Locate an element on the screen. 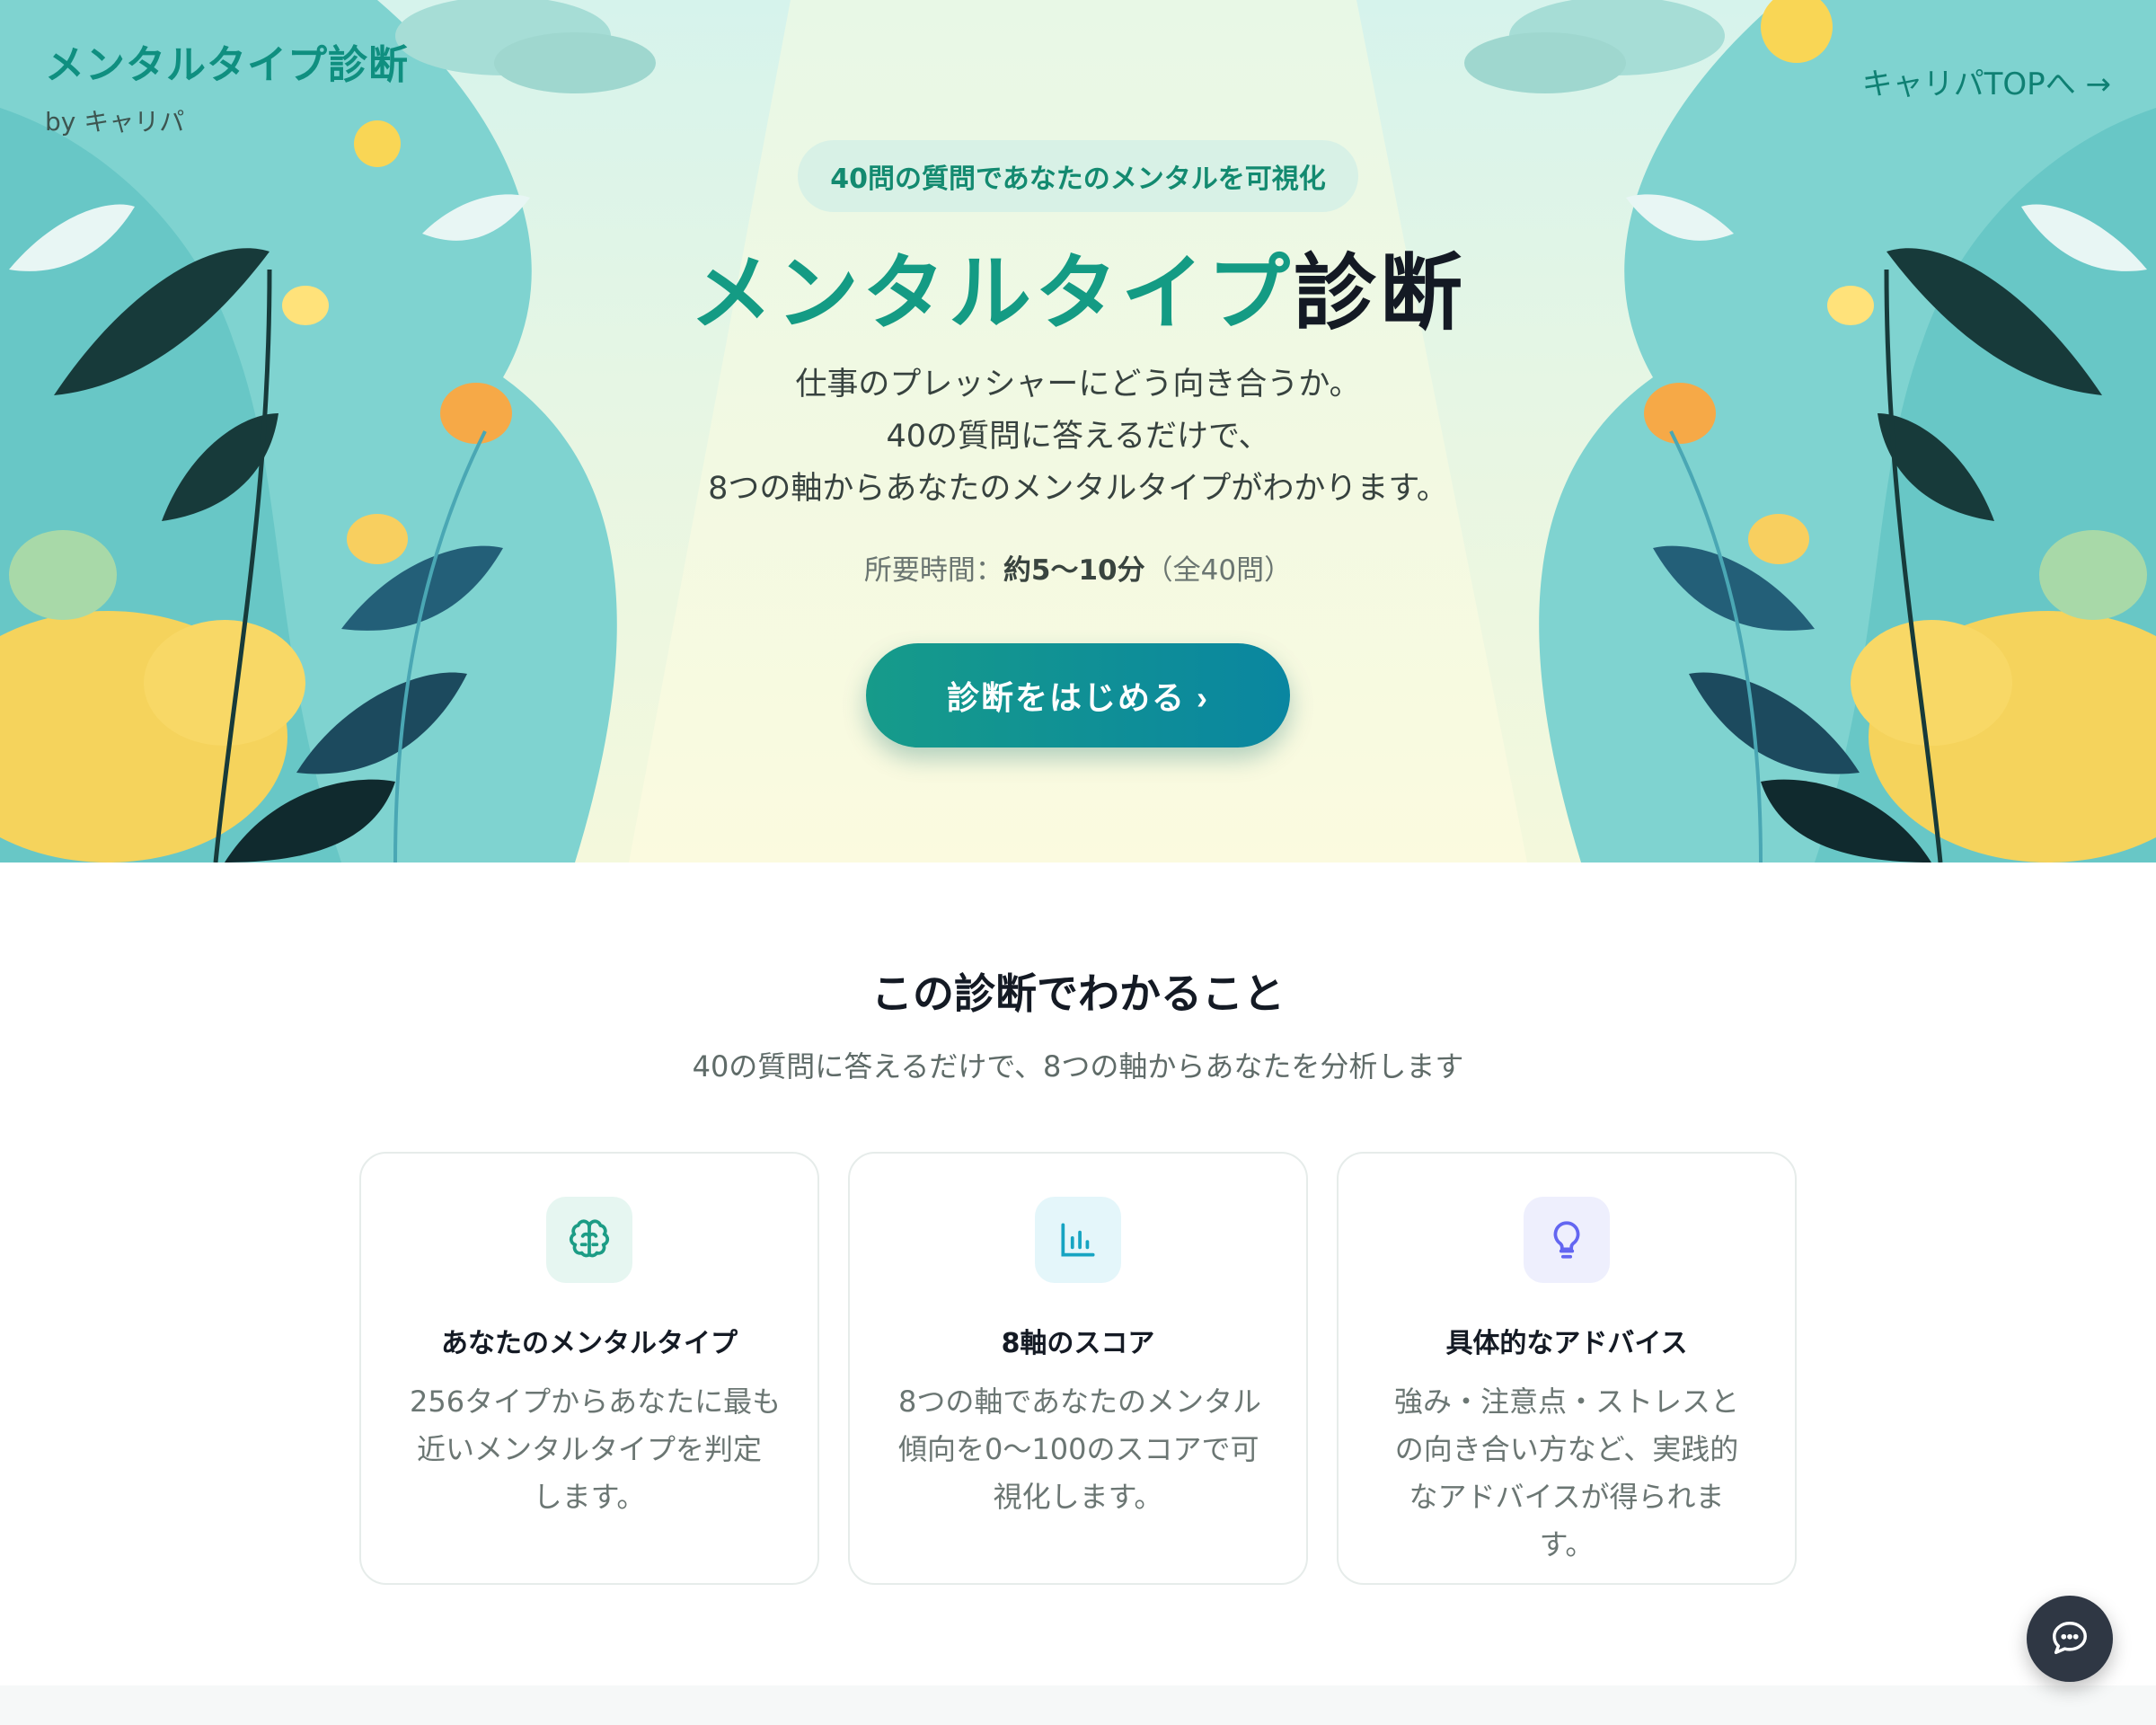  hero-title: メンタルタイプ診断 is located at coordinates (1078, 293).